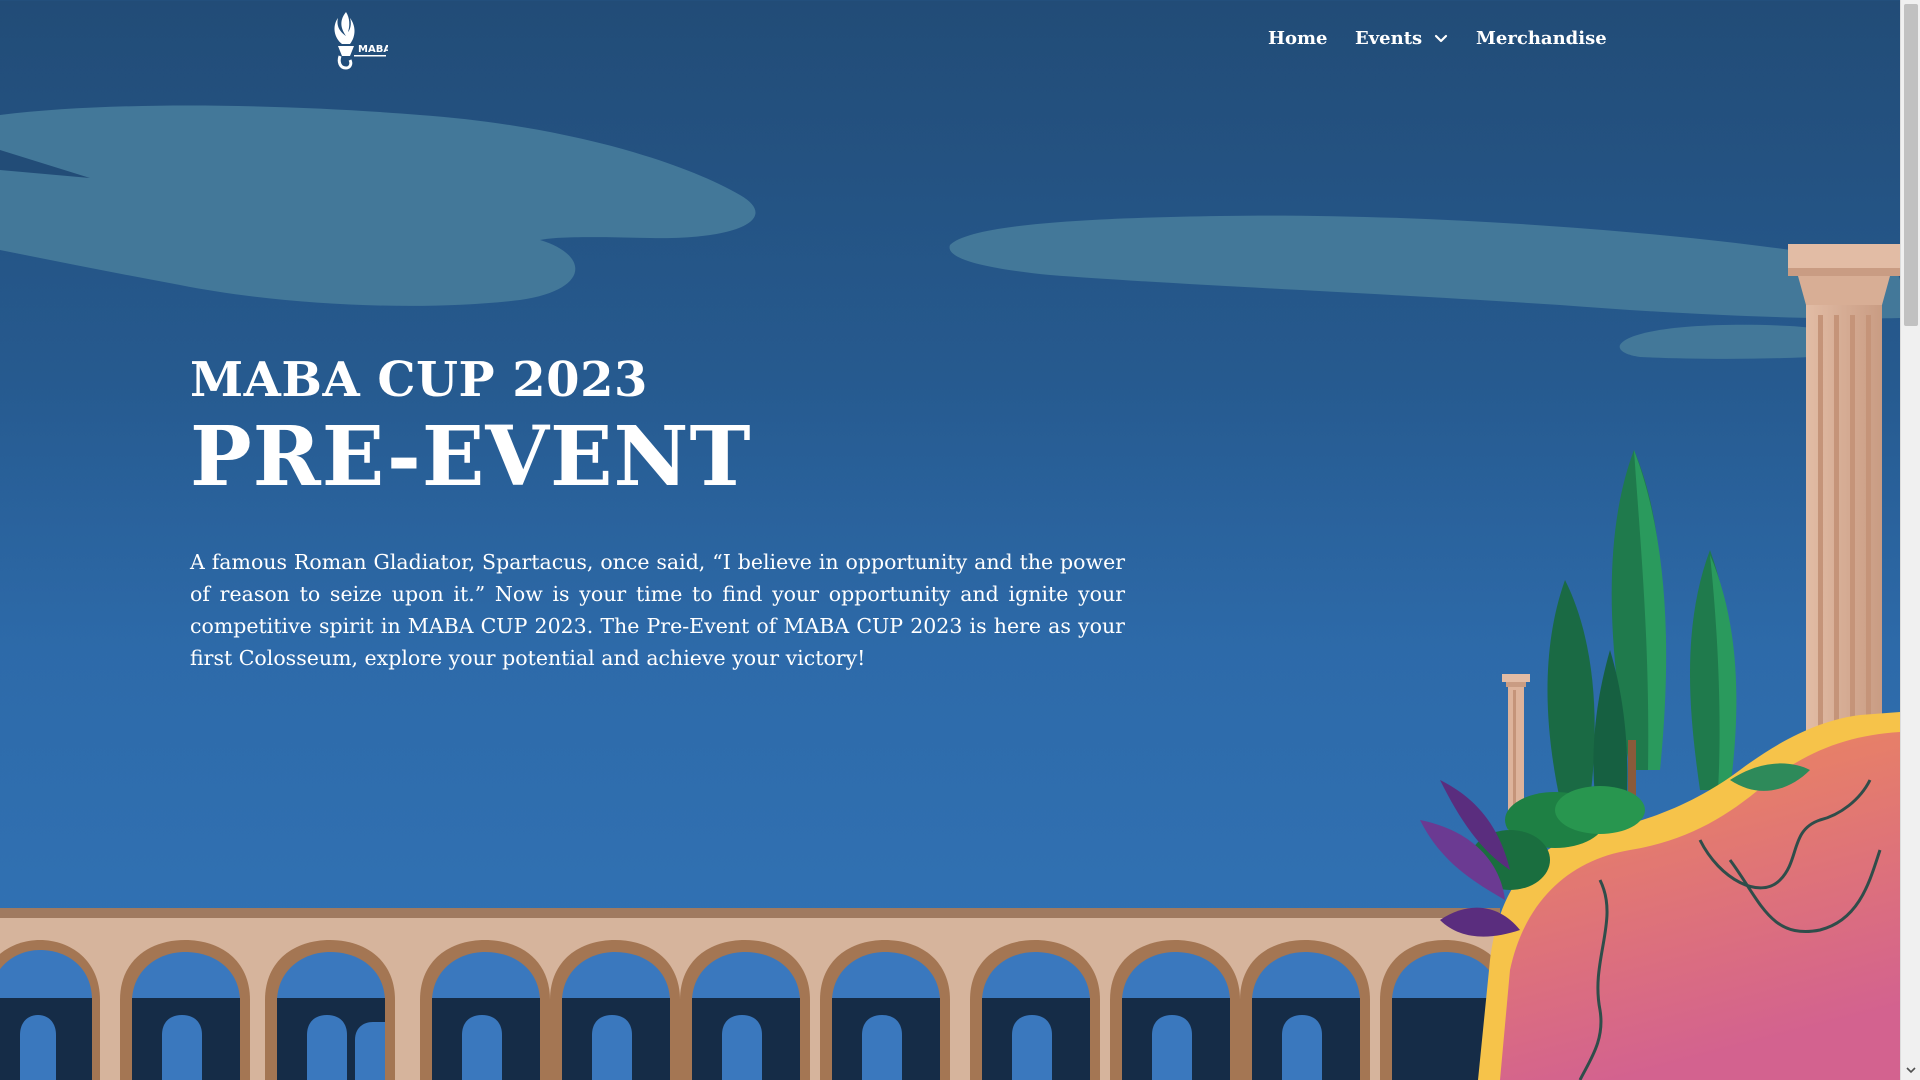  What do you see at coordinates (1424, 287) in the screenshot?
I see `cloud-right` at bounding box center [1424, 287].